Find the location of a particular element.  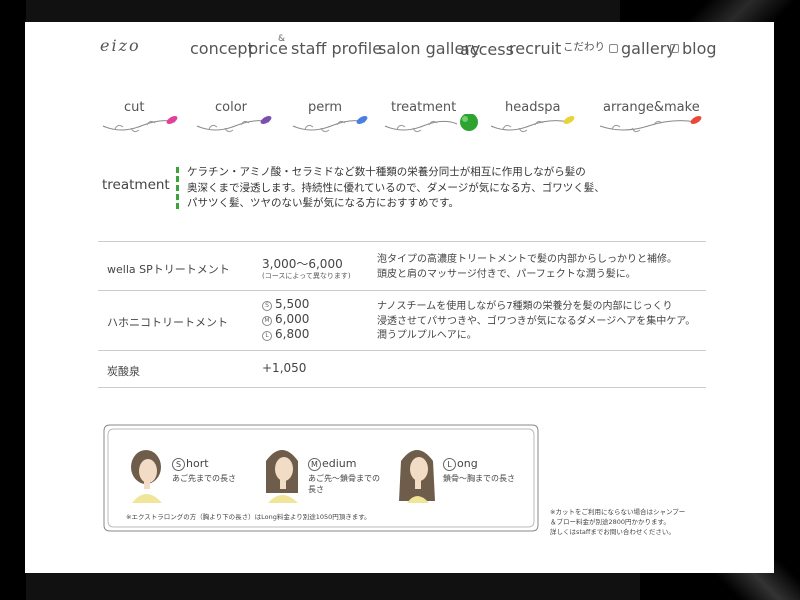

long-hair-illustration-icon is located at coordinates (417, 476).